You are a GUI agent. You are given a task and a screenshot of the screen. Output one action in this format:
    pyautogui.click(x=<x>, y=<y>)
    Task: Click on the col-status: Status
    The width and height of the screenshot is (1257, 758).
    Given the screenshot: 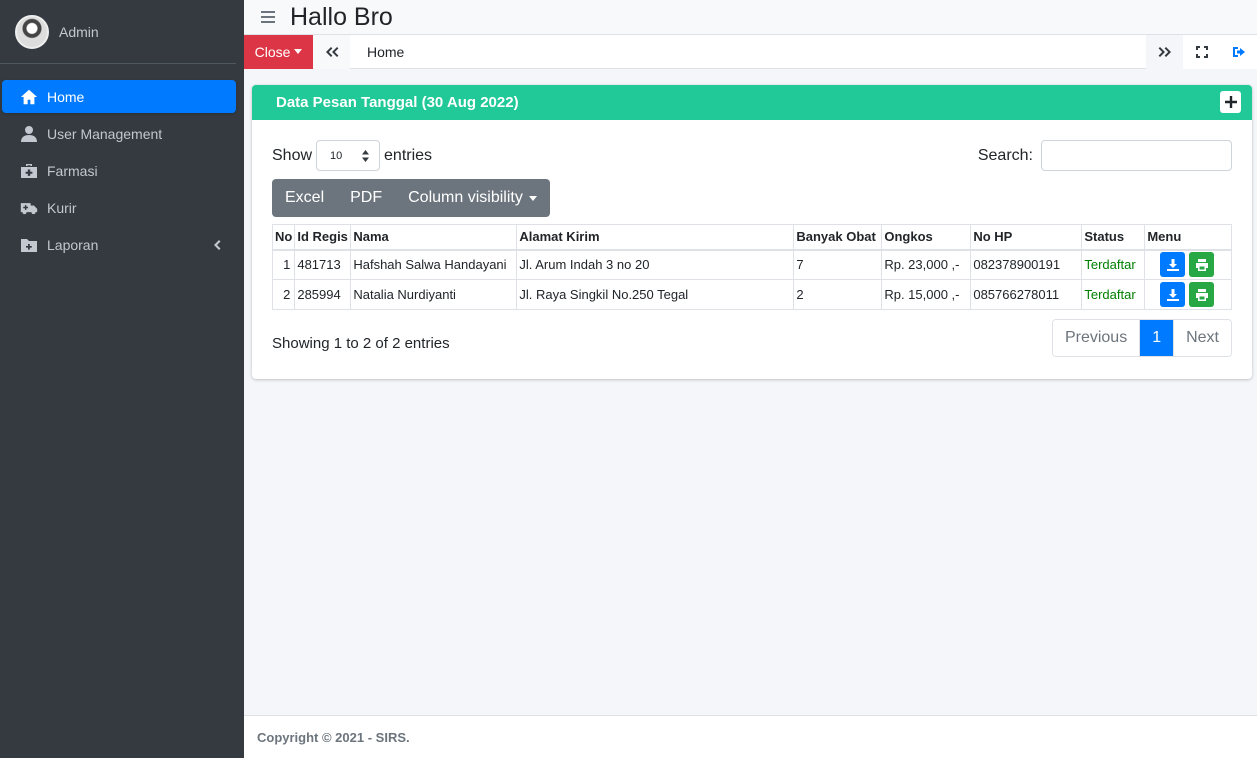 What is the action you would take?
    pyautogui.click(x=1113, y=237)
    